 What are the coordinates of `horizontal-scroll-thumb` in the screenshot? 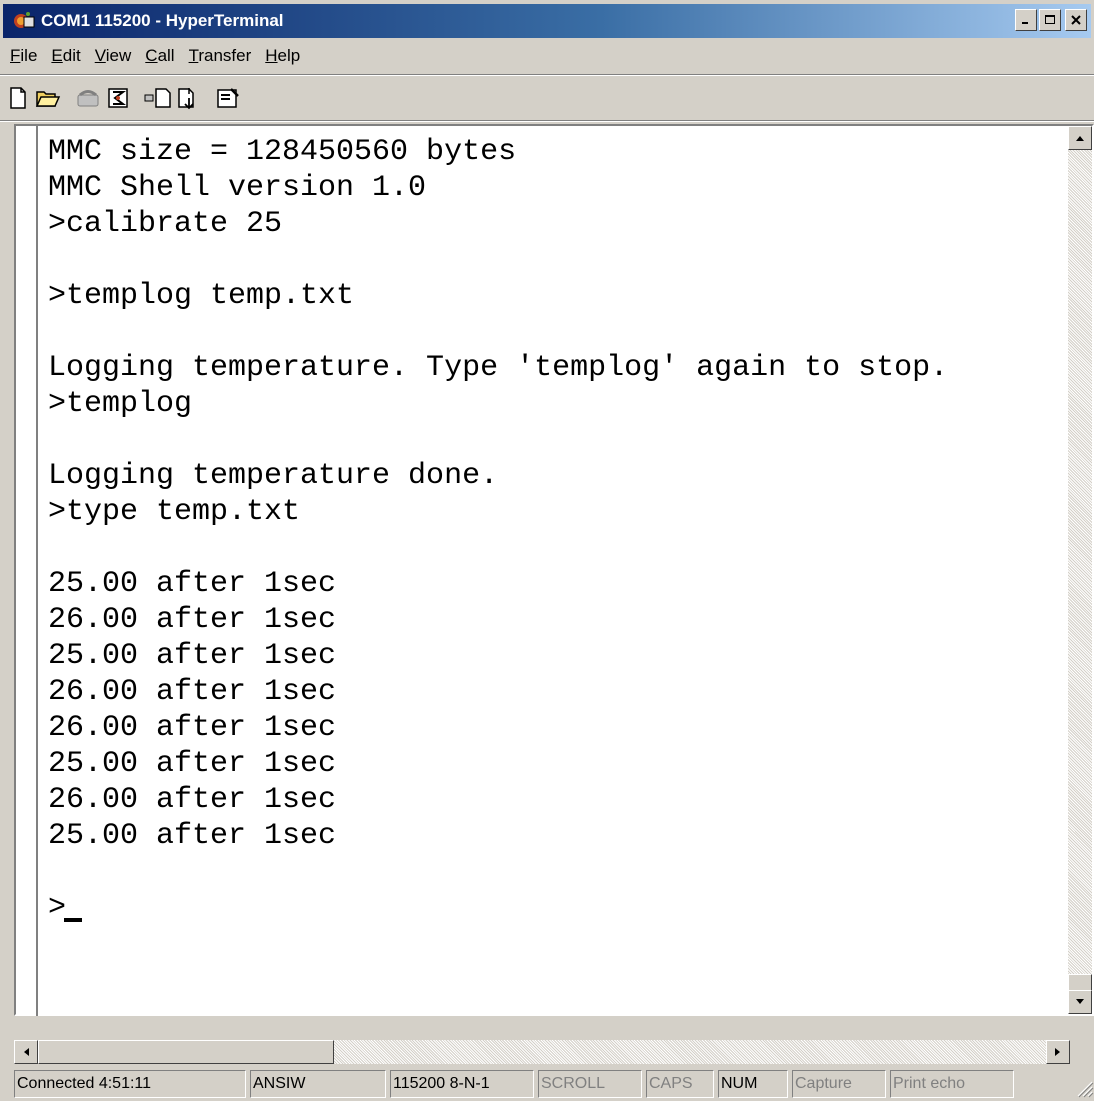 It's located at (186, 1052).